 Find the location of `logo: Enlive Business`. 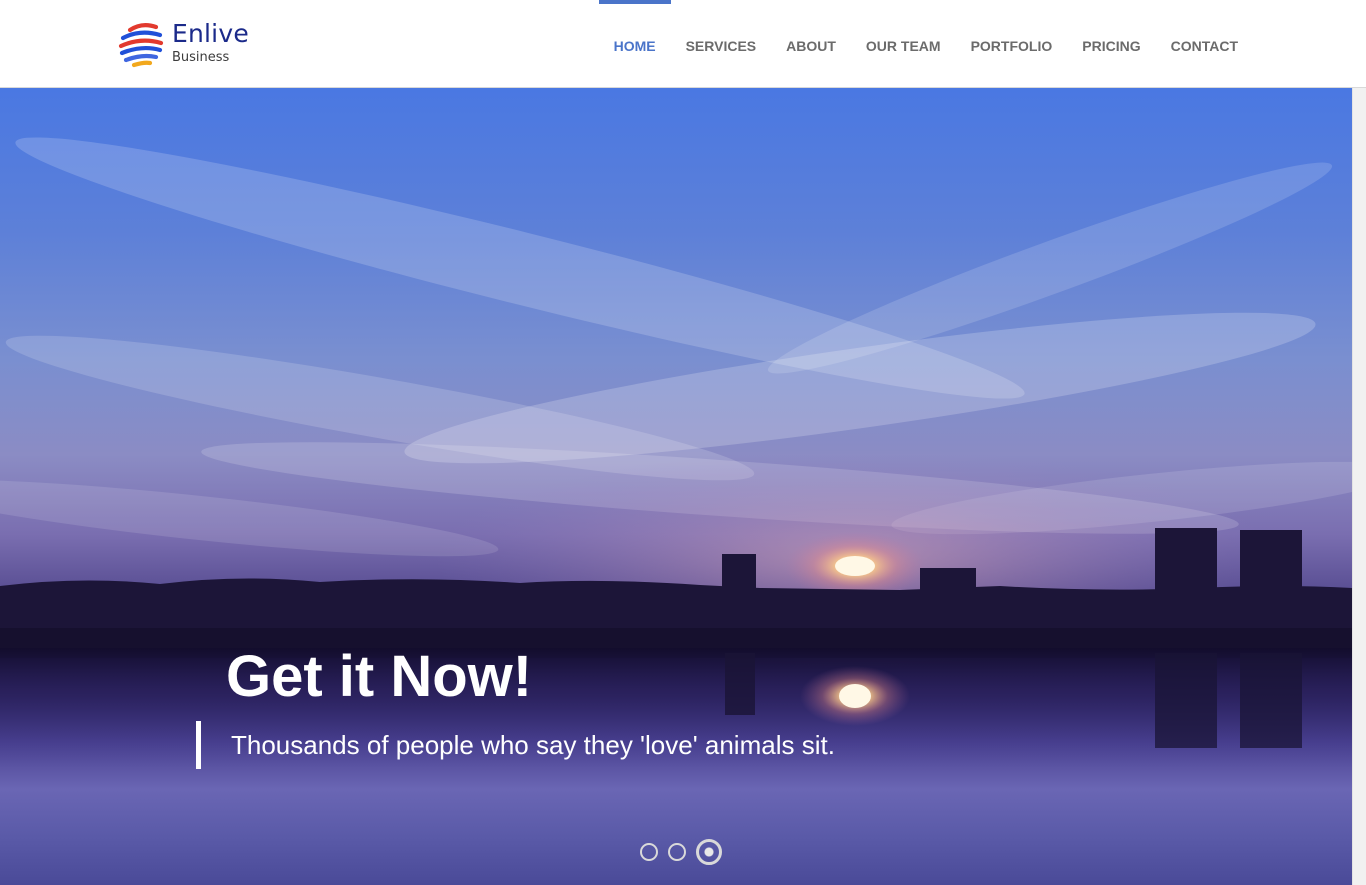

logo: Enlive Business is located at coordinates (191, 44).